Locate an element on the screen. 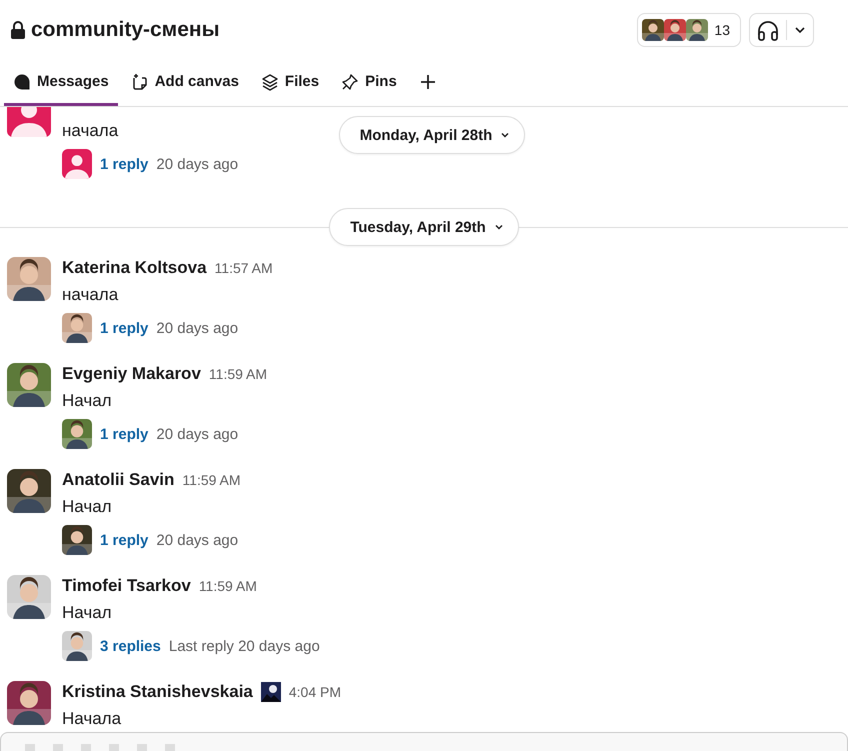  channel-tab: Pins is located at coordinates (369, 83).